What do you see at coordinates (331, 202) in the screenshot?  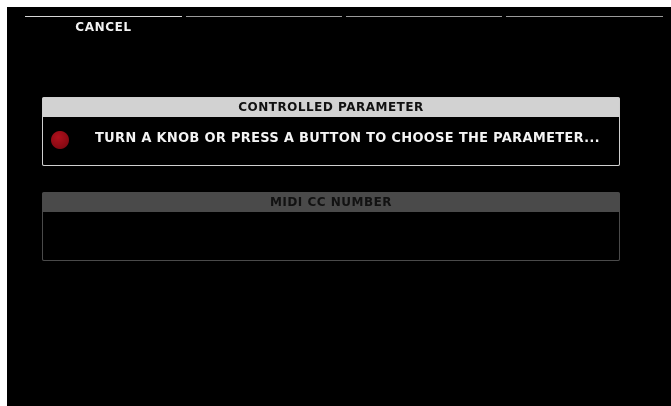 I see `midi-cc-number-title: MIDI CC NUMBER` at bounding box center [331, 202].